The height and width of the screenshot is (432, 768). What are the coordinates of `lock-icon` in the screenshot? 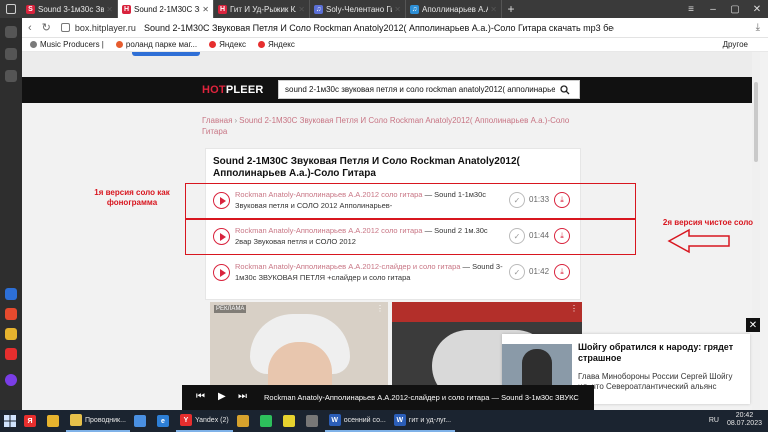 It's located at (65, 27).